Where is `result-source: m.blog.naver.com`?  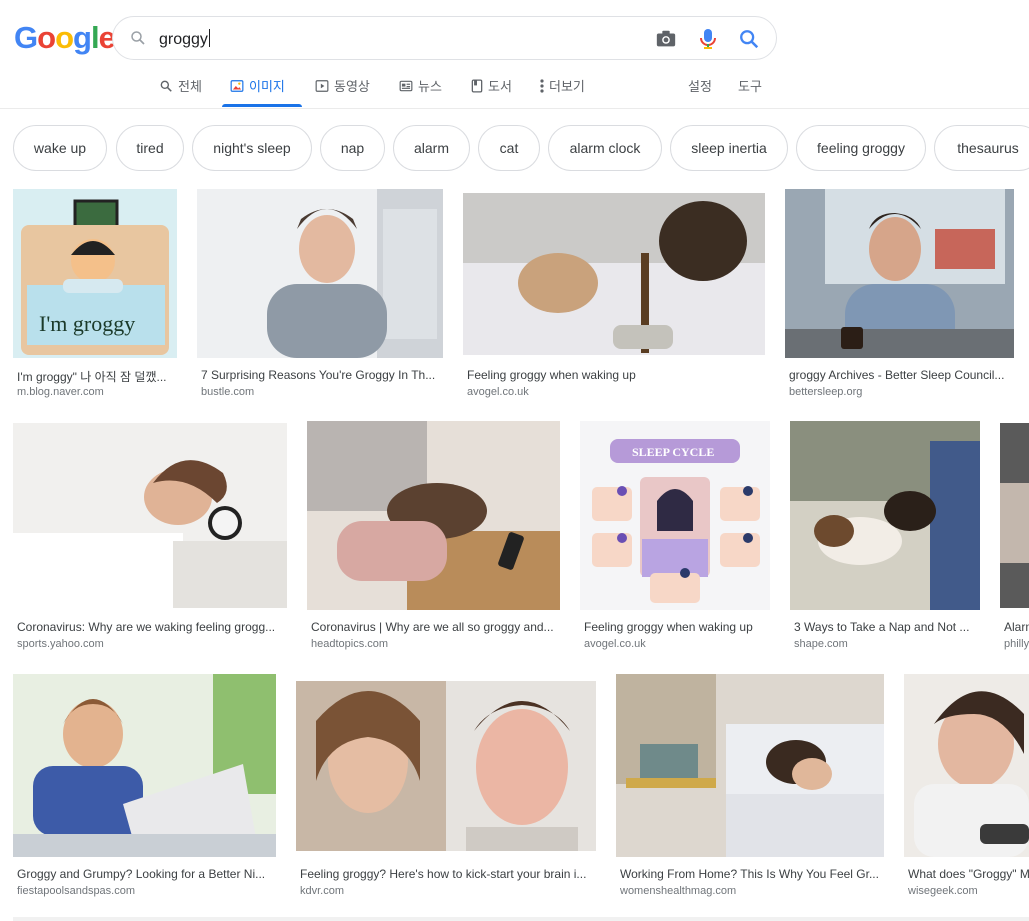
result-source: m.blog.naver.com is located at coordinates (60, 392).